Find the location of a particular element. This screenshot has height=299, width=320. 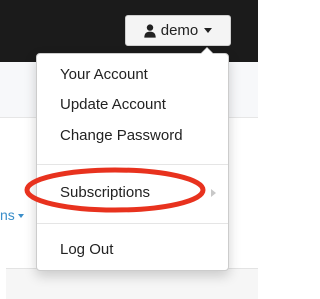

user-icon is located at coordinates (150, 30).